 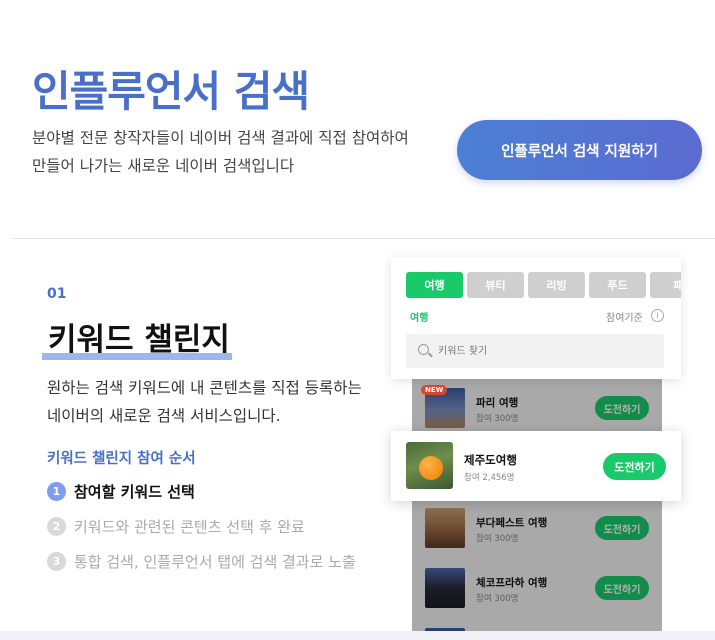 What do you see at coordinates (363, 238) in the screenshot?
I see `section-divider` at bounding box center [363, 238].